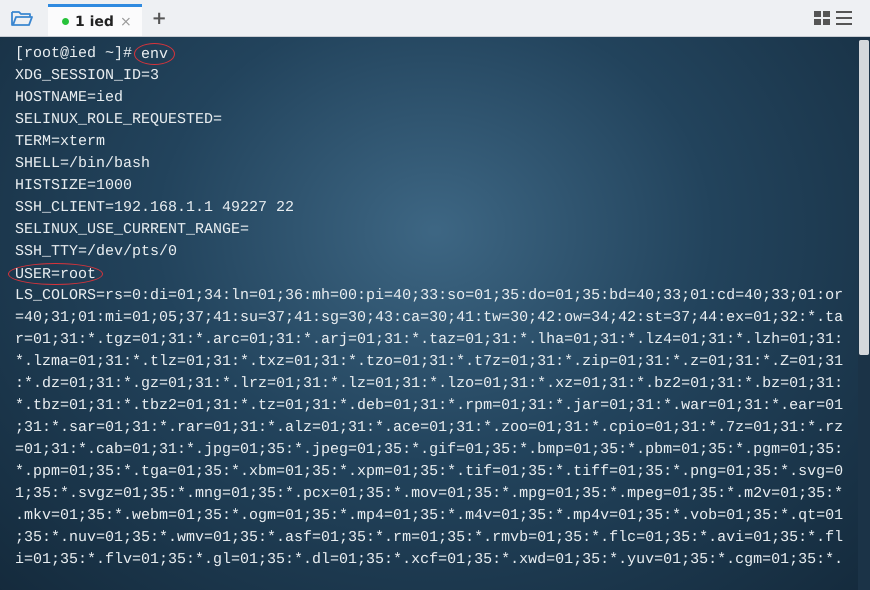 The height and width of the screenshot is (590, 870). I want to click on output-line: ;31:*.sar=01;31:*.rar=01;31:*.alz=01;31:*.ace=01;31:*.zoo=01;31:*.cpio=01;31:*.7z=01;31:*.rz, so click(429, 428).